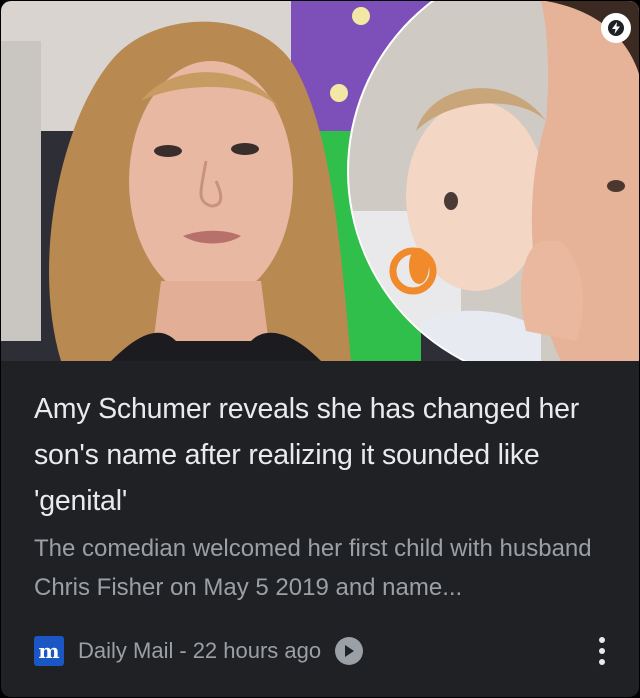 The image size is (640, 698). Describe the element at coordinates (324, 651) in the screenshot. I see `article-footer: m Daily Mail - 22 hours ago` at that location.